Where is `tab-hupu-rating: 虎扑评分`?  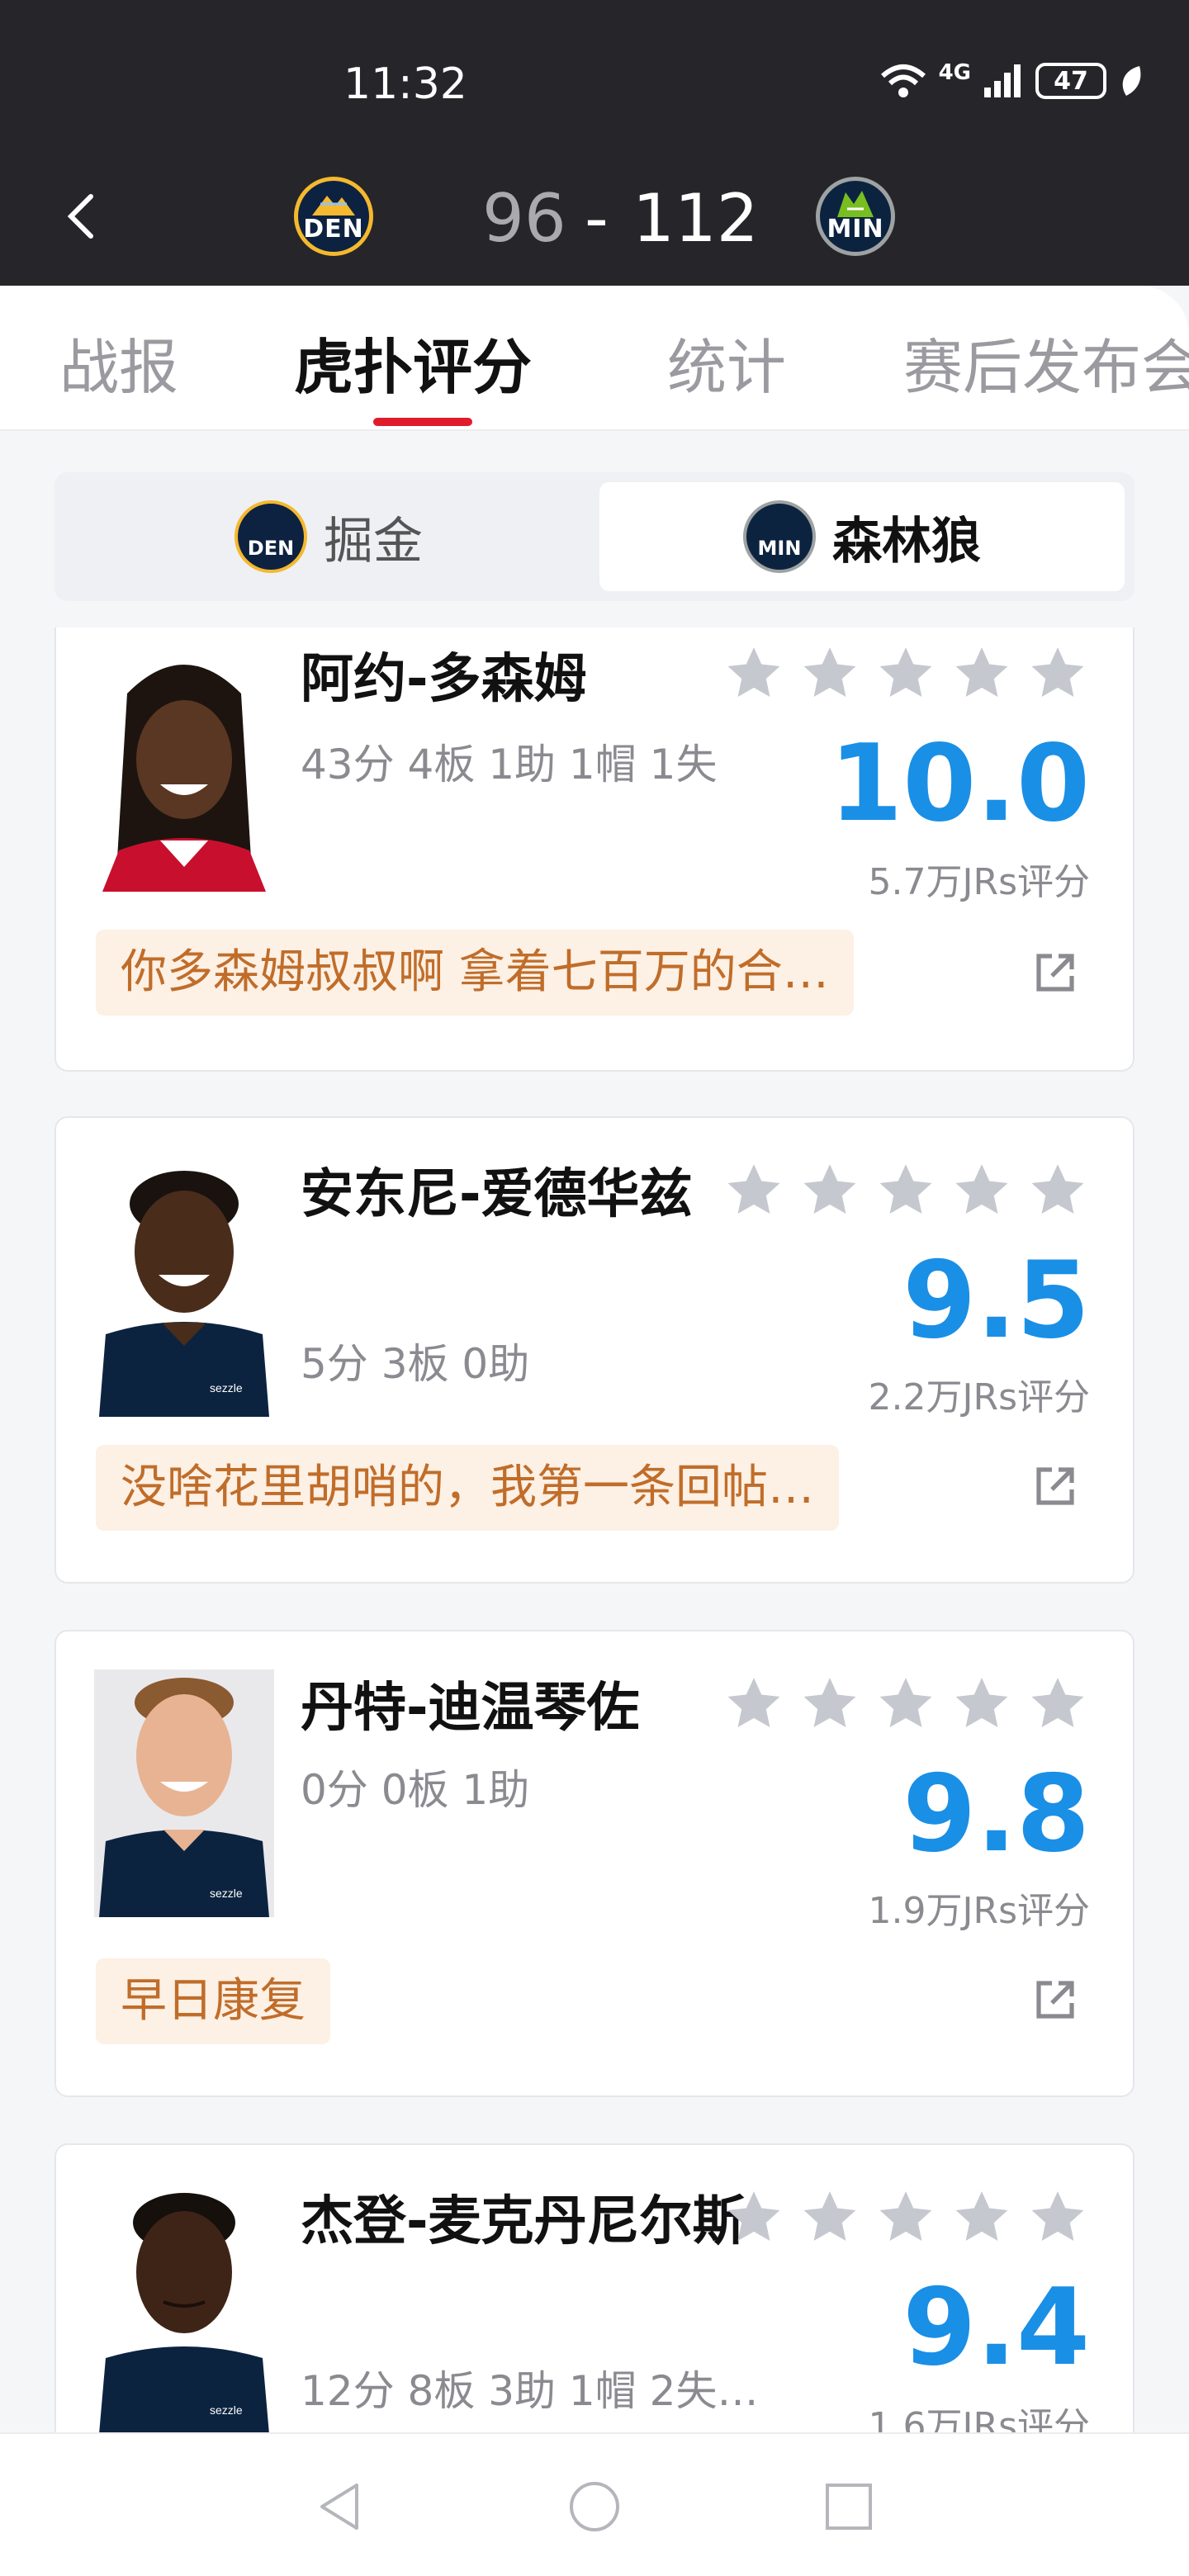 tab-hupu-rating: 虎扑评分 is located at coordinates (413, 362).